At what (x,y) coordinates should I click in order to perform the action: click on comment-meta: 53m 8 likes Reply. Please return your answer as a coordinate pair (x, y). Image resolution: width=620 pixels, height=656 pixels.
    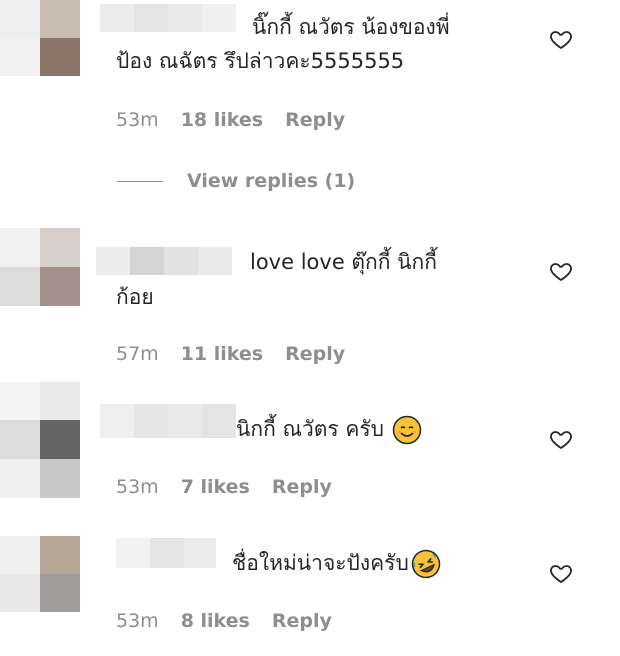
    Looking at the image, I should click on (224, 621).